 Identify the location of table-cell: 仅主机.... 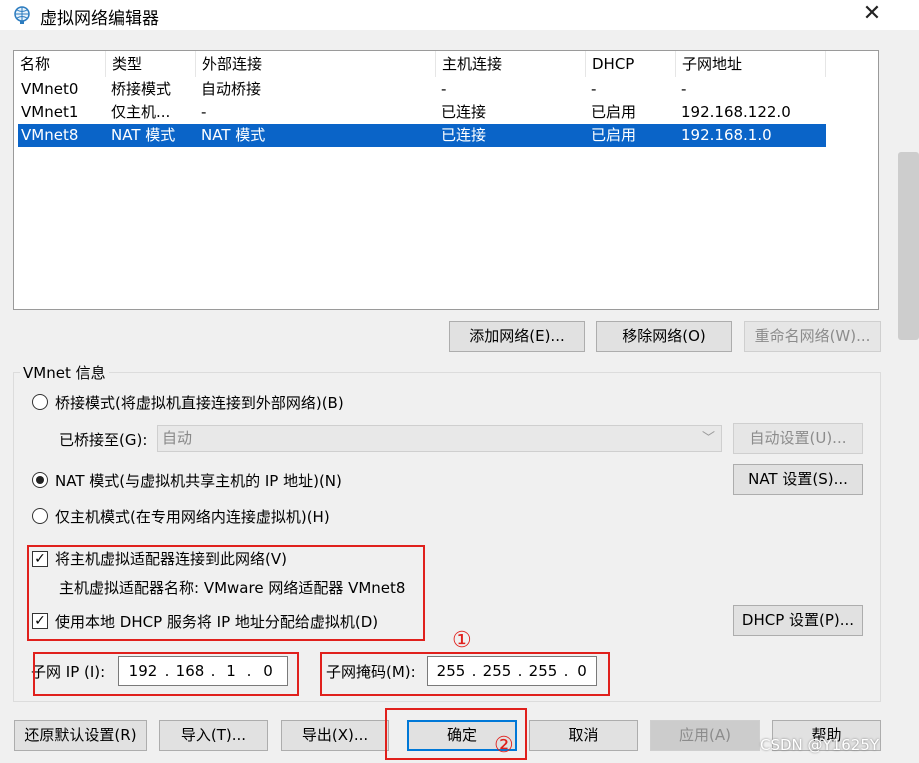
(141, 112).